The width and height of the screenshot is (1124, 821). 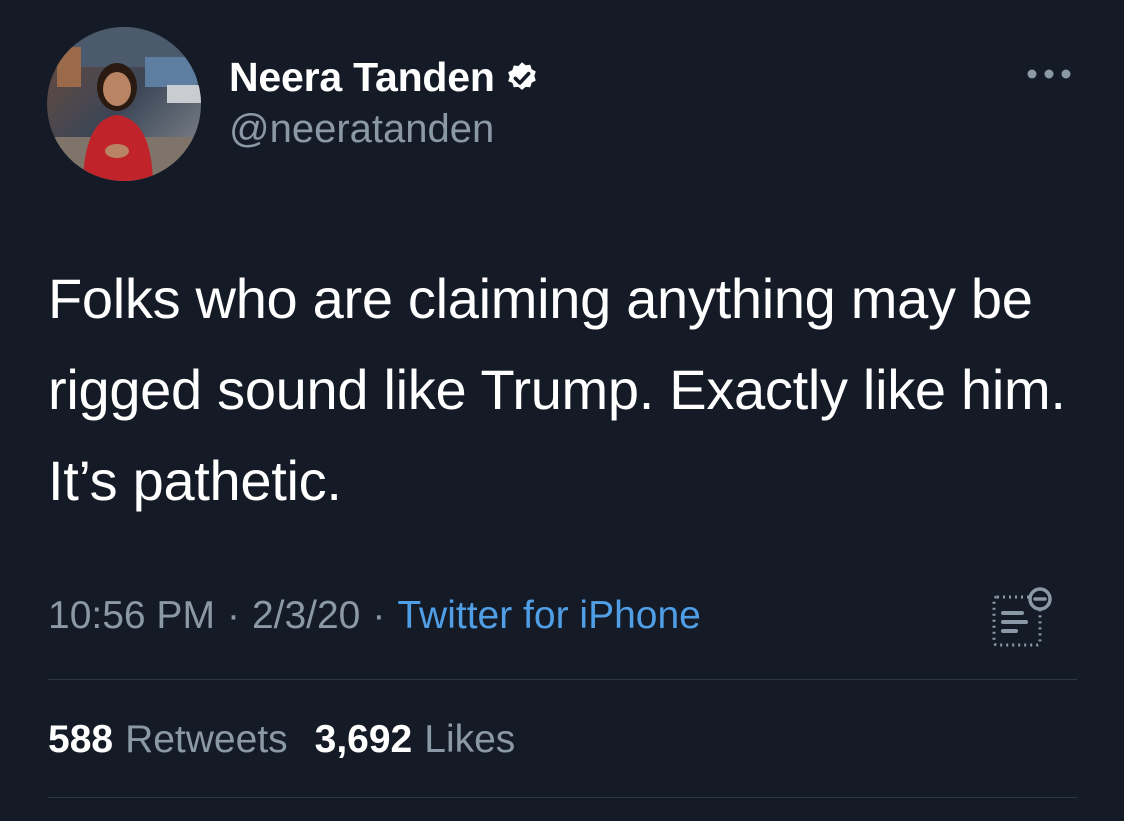 I want to click on tweet-date: 2/3/20, so click(x=306, y=615).